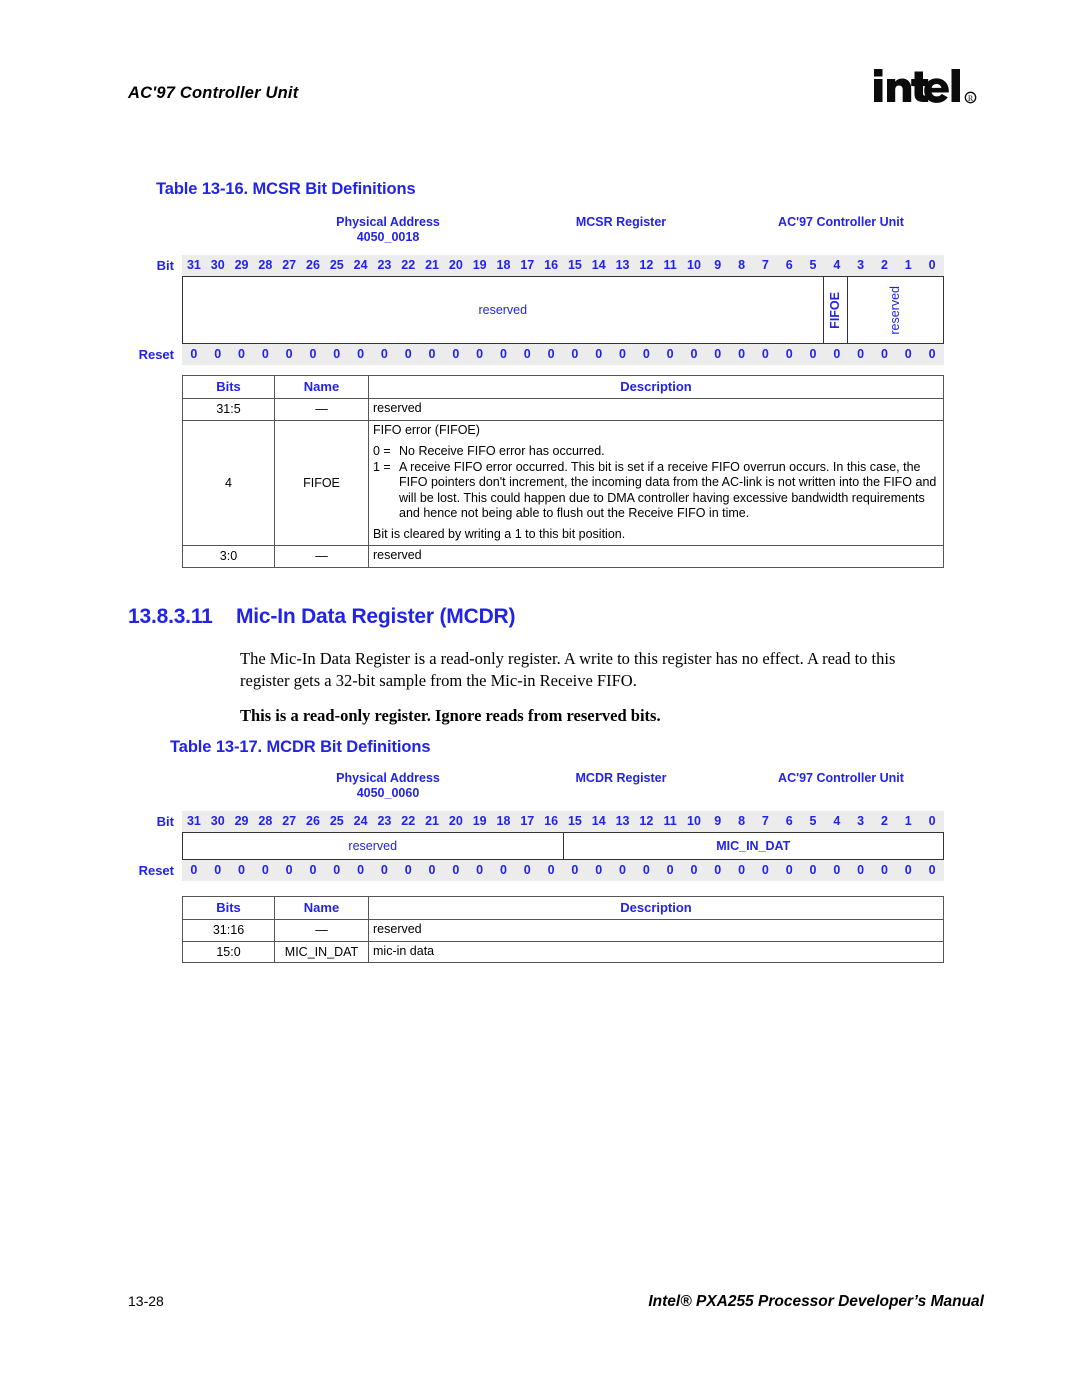 The height and width of the screenshot is (1397, 1080). What do you see at coordinates (563, 870) in the screenshot?
I see `reset-value-cells: 0 0 0 0 0 0 0 0 0 0 0 0 0 0 0 0 0 0 0 0` at bounding box center [563, 870].